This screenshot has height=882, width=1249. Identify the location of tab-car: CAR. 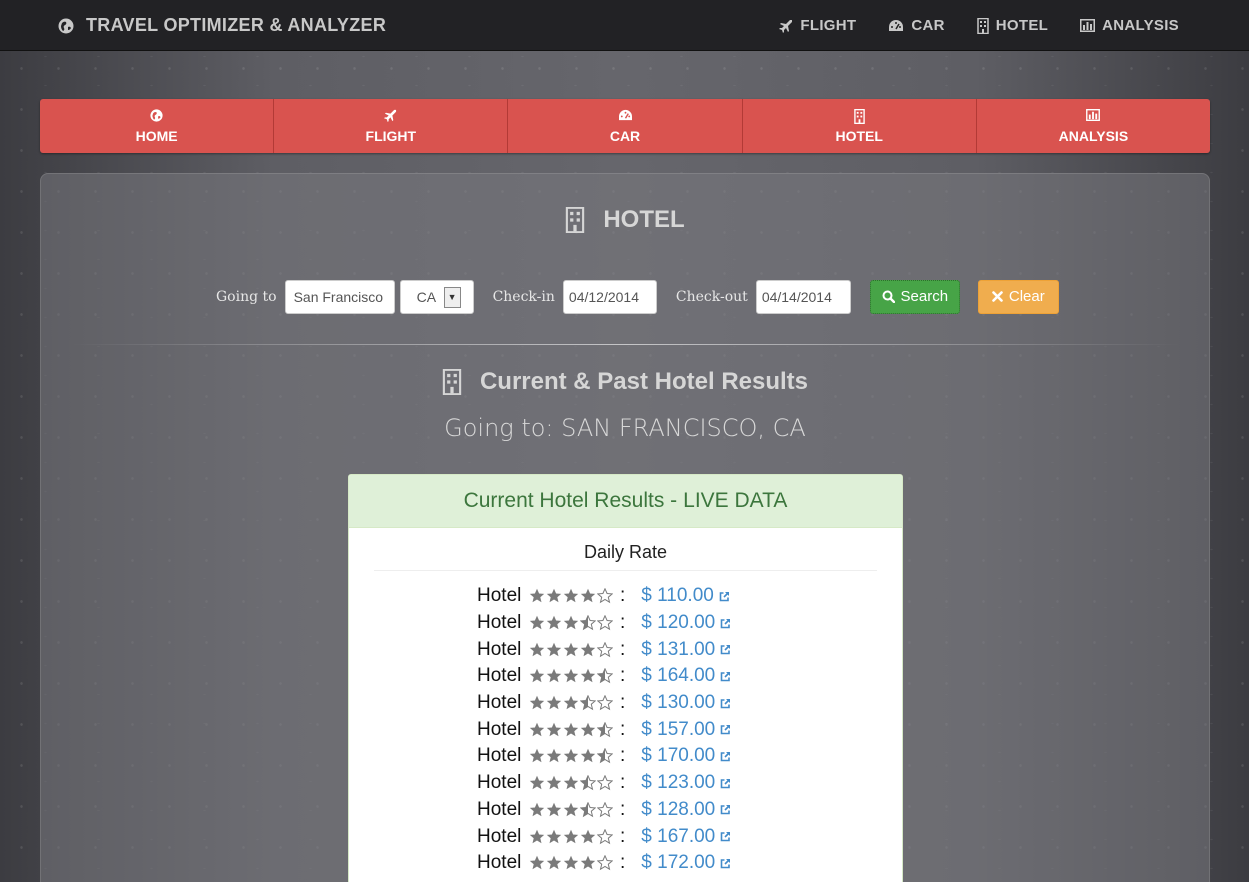
(625, 126).